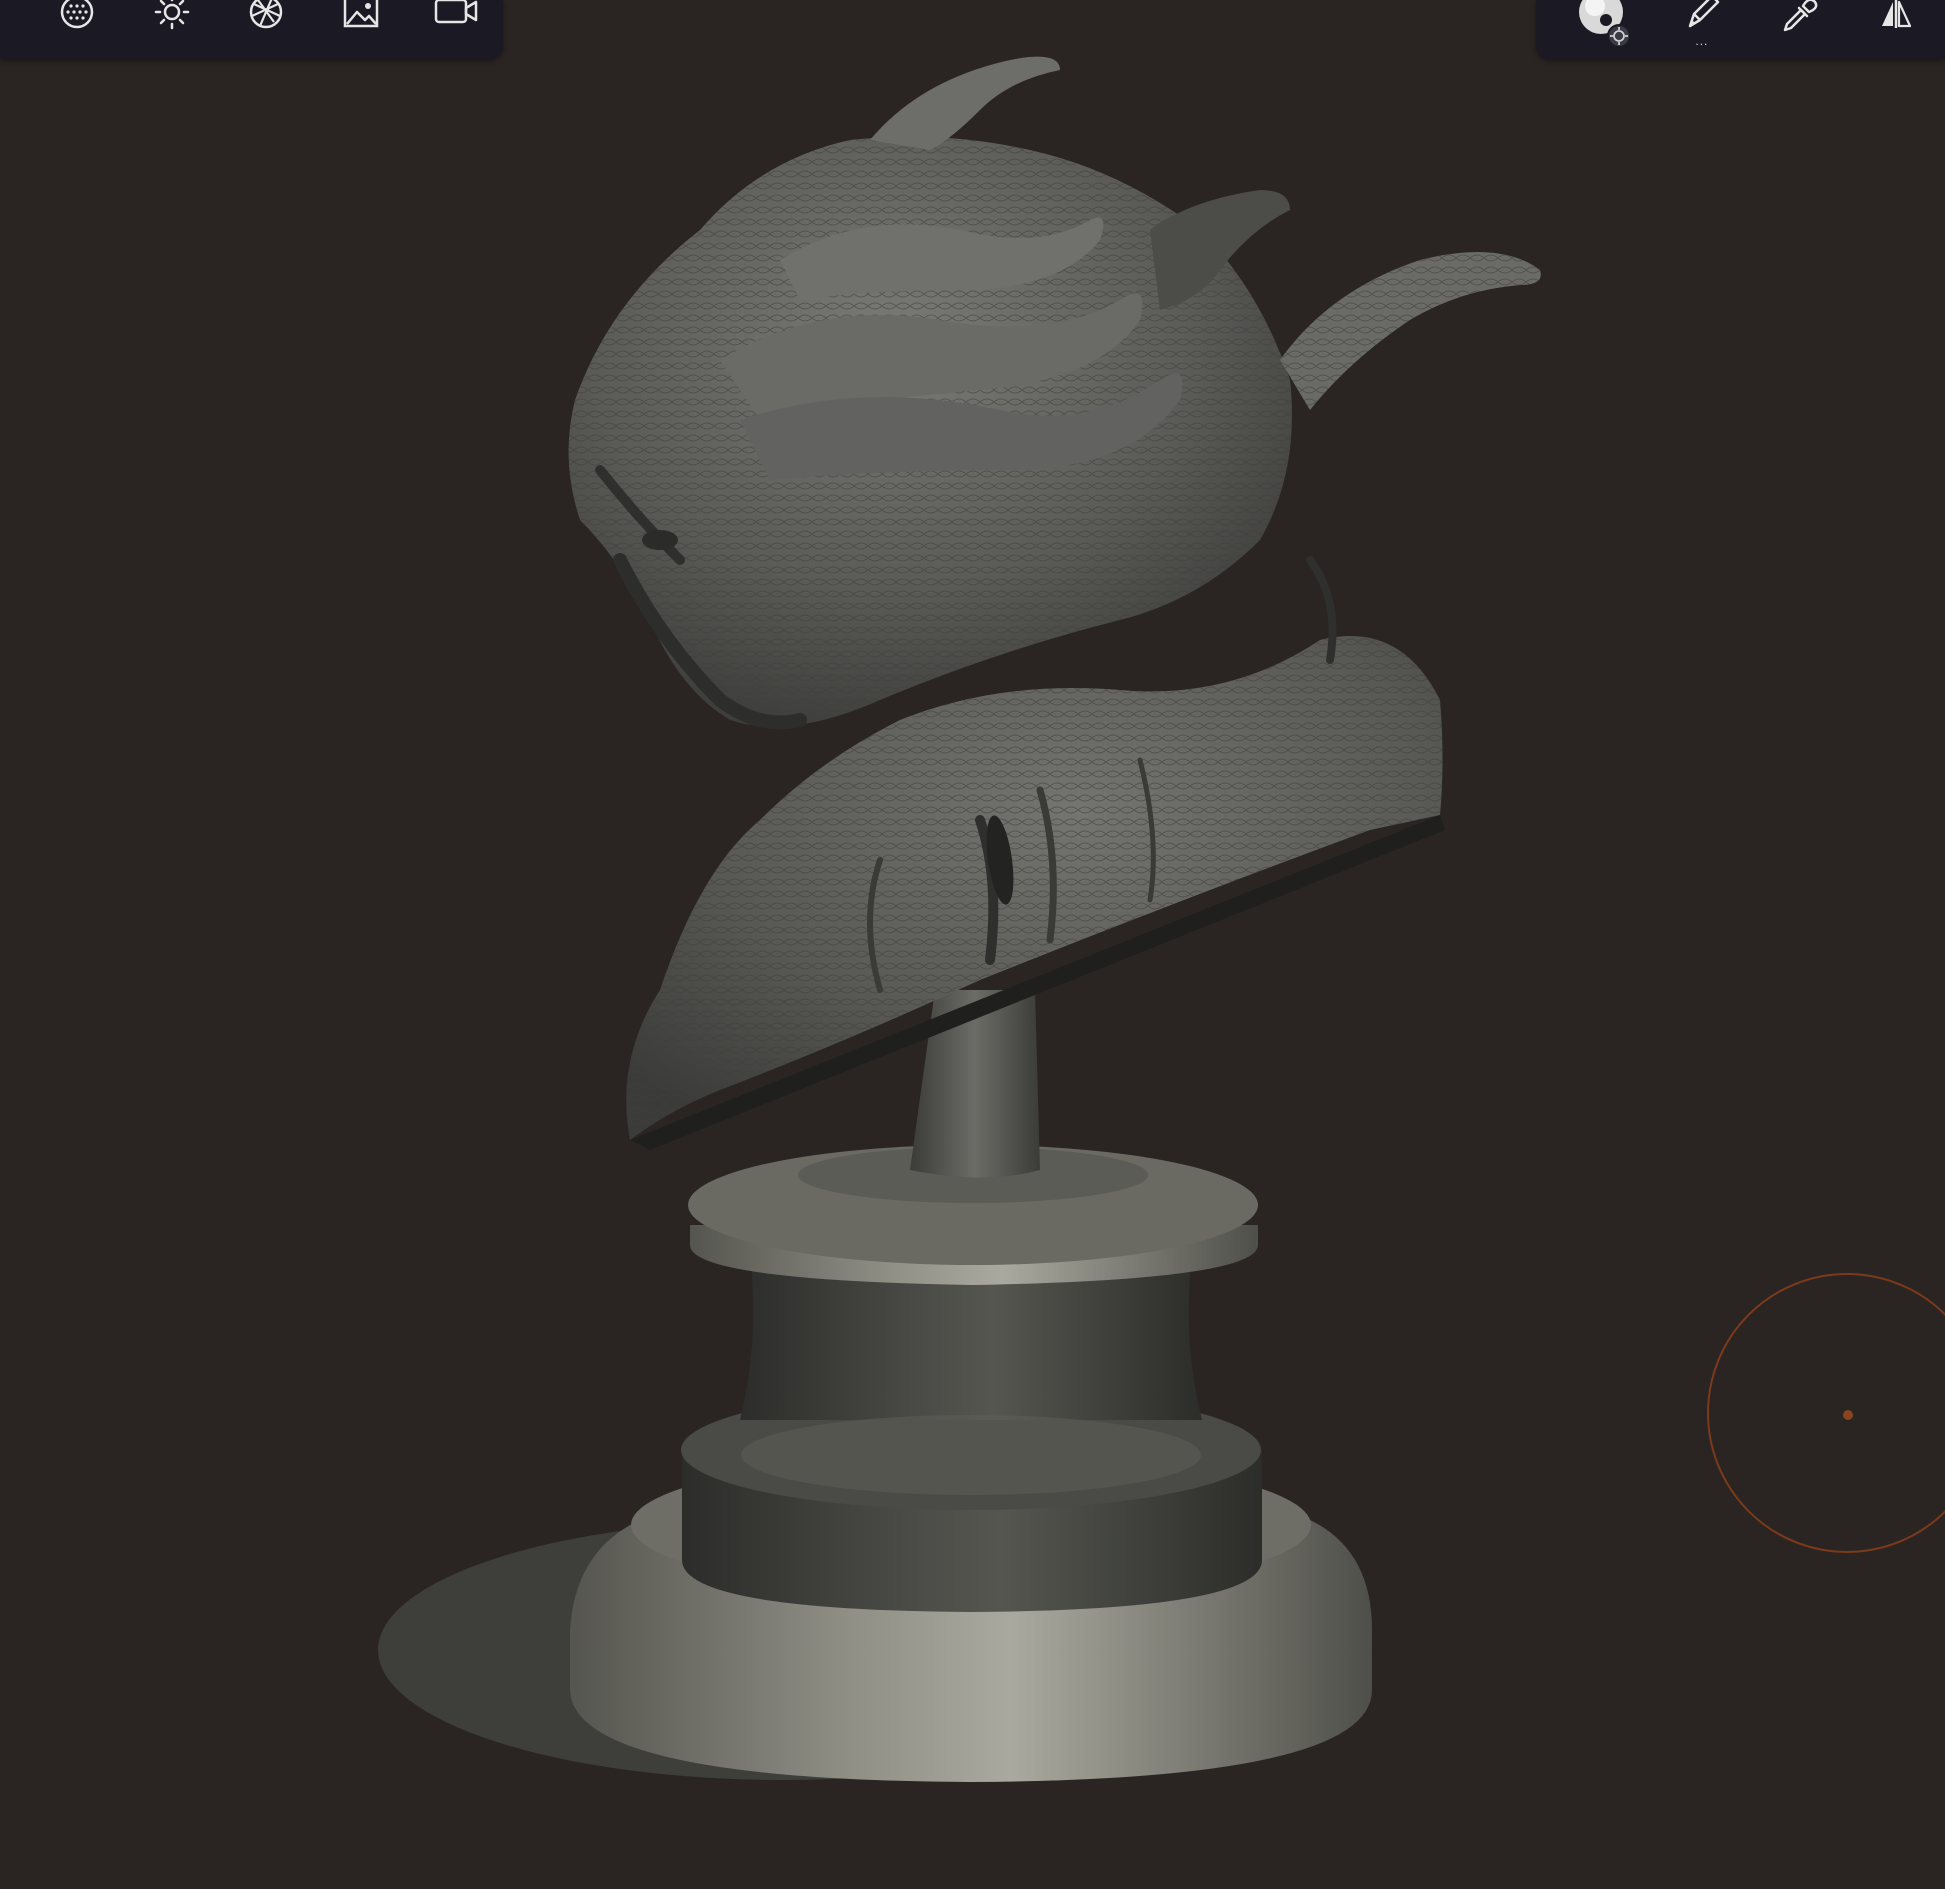 The width and height of the screenshot is (1945, 1889). I want to click on brush-center-dot, so click(1848, 1415).